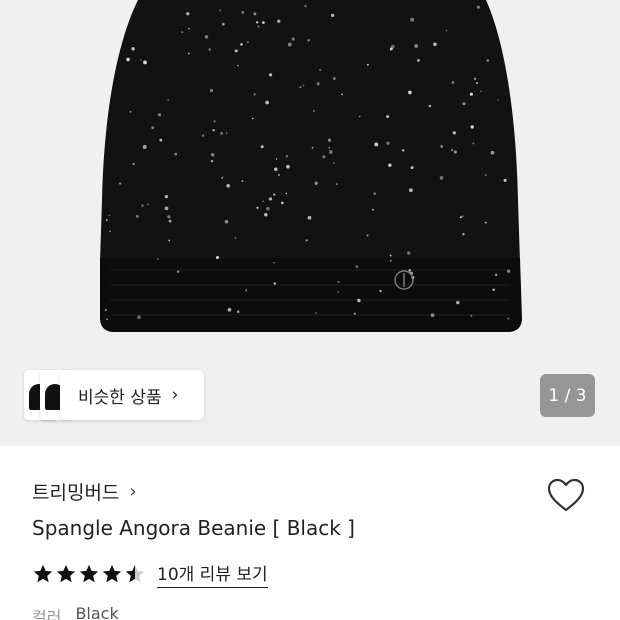 This screenshot has width=620, height=620. I want to click on heart-icon, so click(566, 496).